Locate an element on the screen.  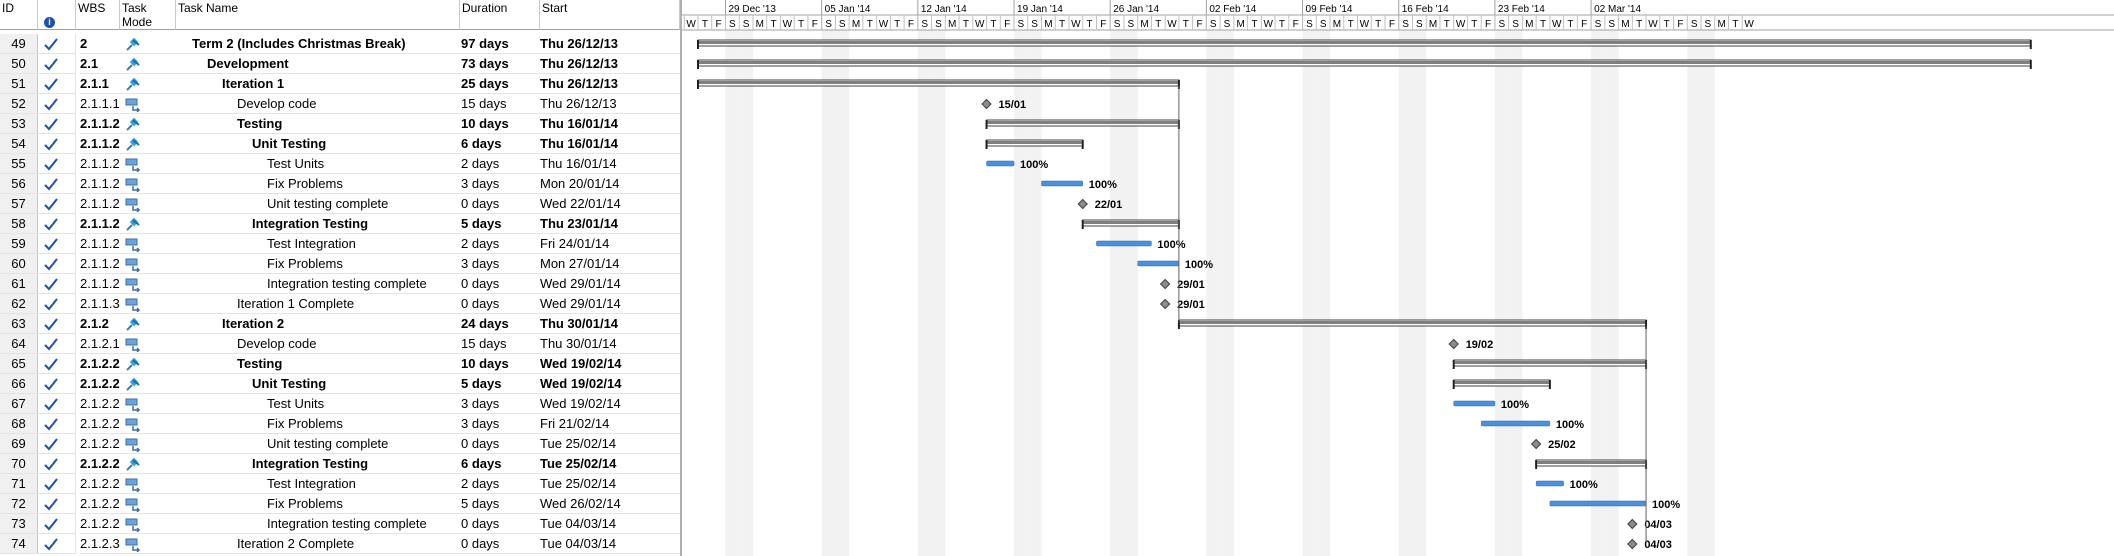
start-cell: Wed 26/02/14 is located at coordinates (610, 504).